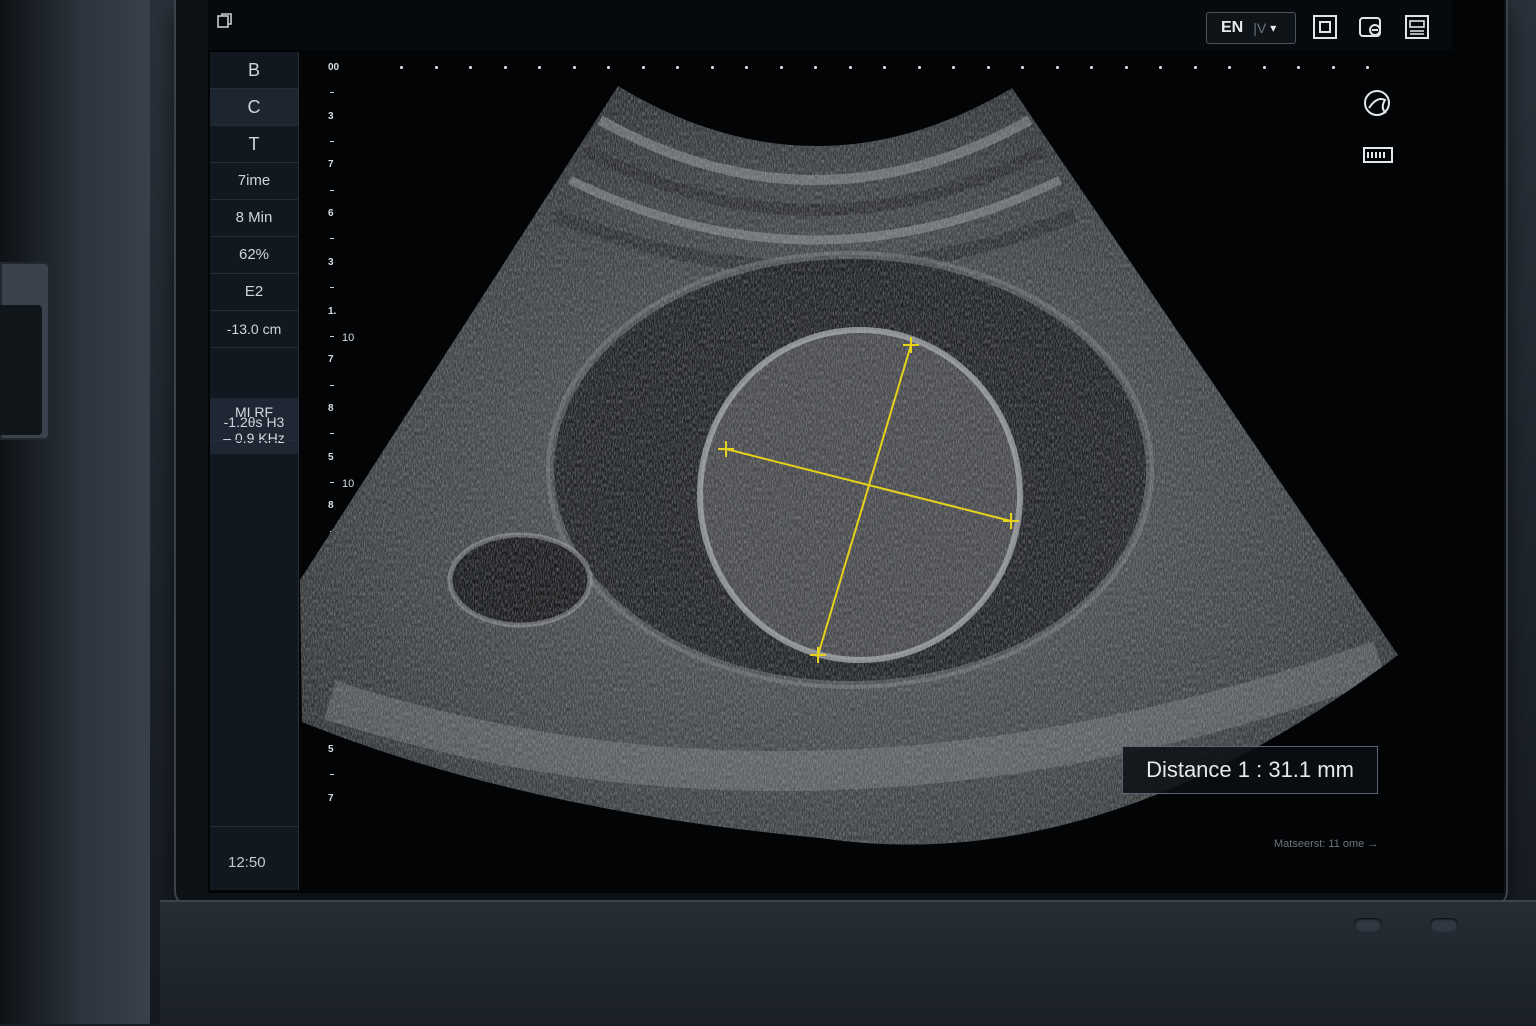 The image size is (1536, 1026). Describe the element at coordinates (1326, 844) in the screenshot. I see `footer-note: Matseerst: 11 ome →` at that location.